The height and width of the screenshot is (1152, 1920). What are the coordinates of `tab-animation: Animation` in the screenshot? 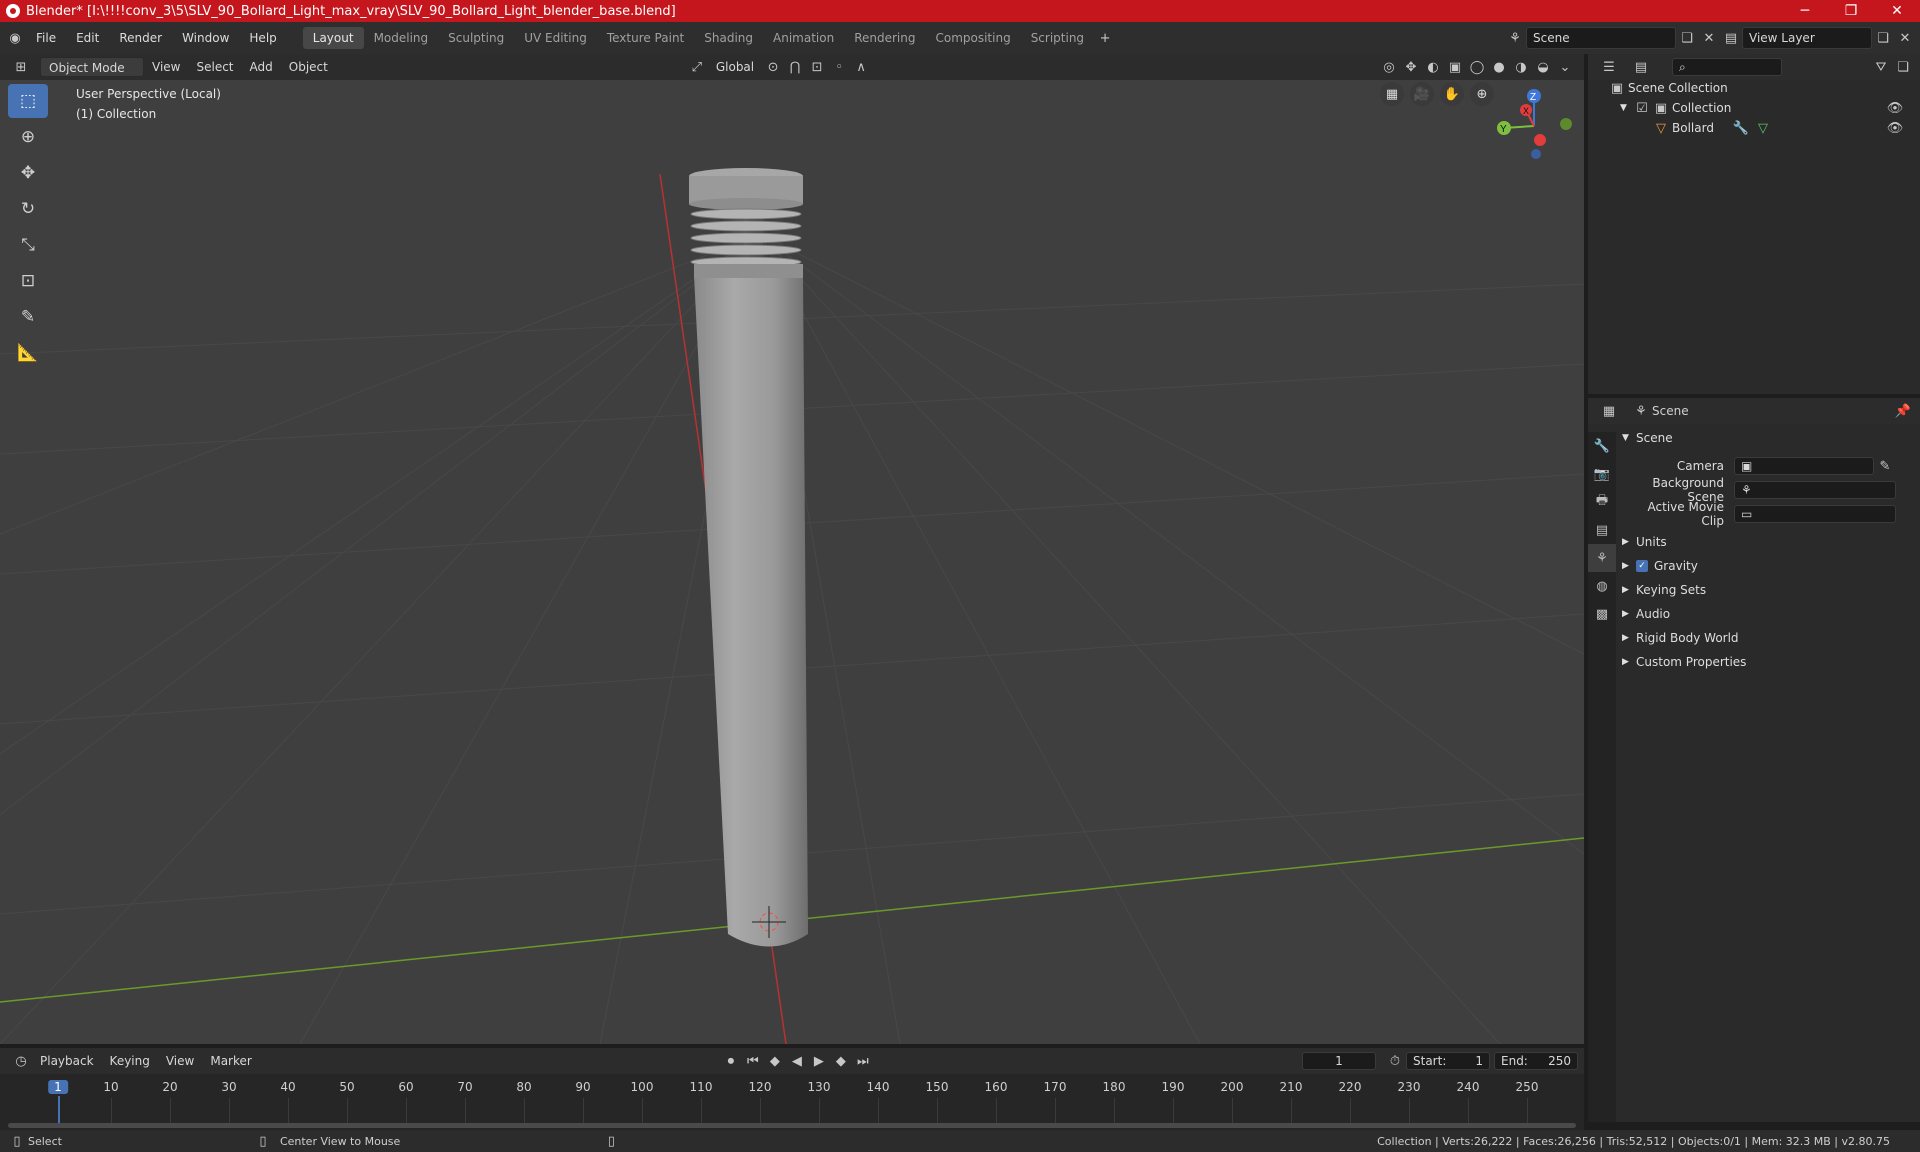 It's located at (803, 38).